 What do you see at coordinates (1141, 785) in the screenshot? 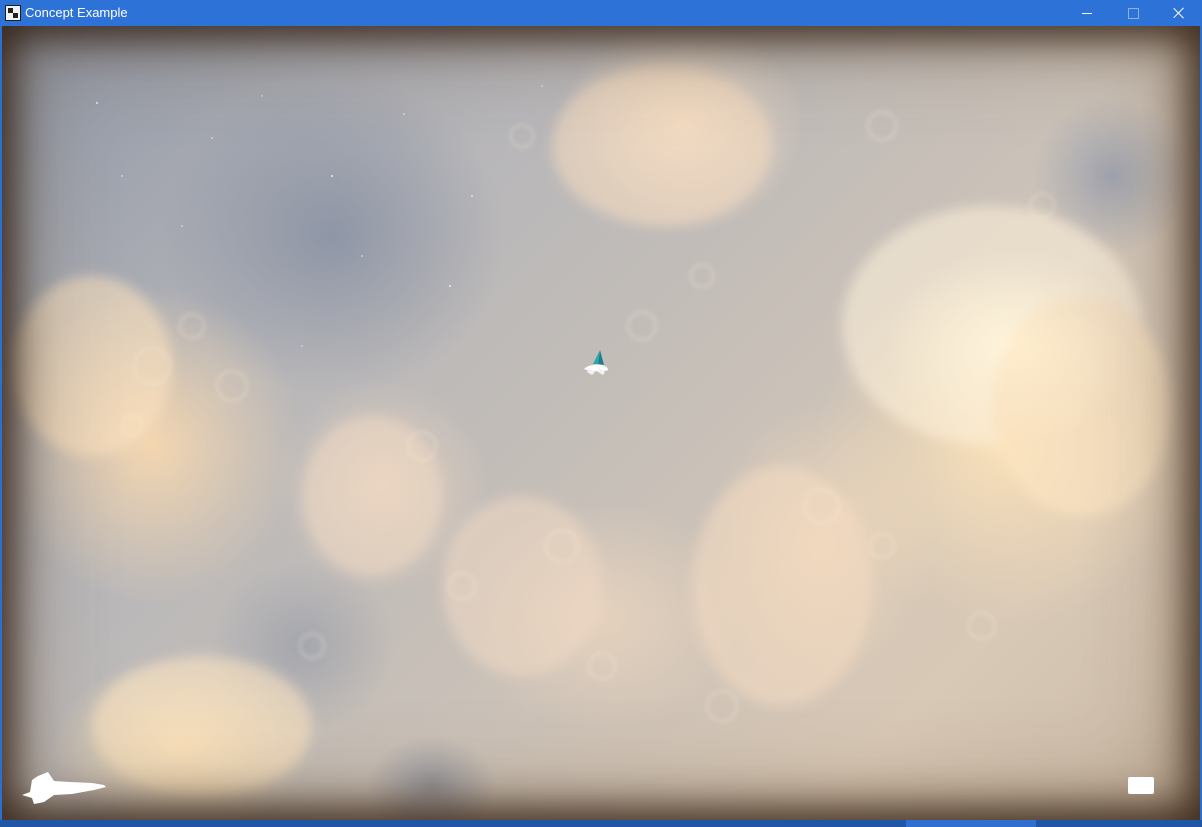
I see `status-box-icon` at bounding box center [1141, 785].